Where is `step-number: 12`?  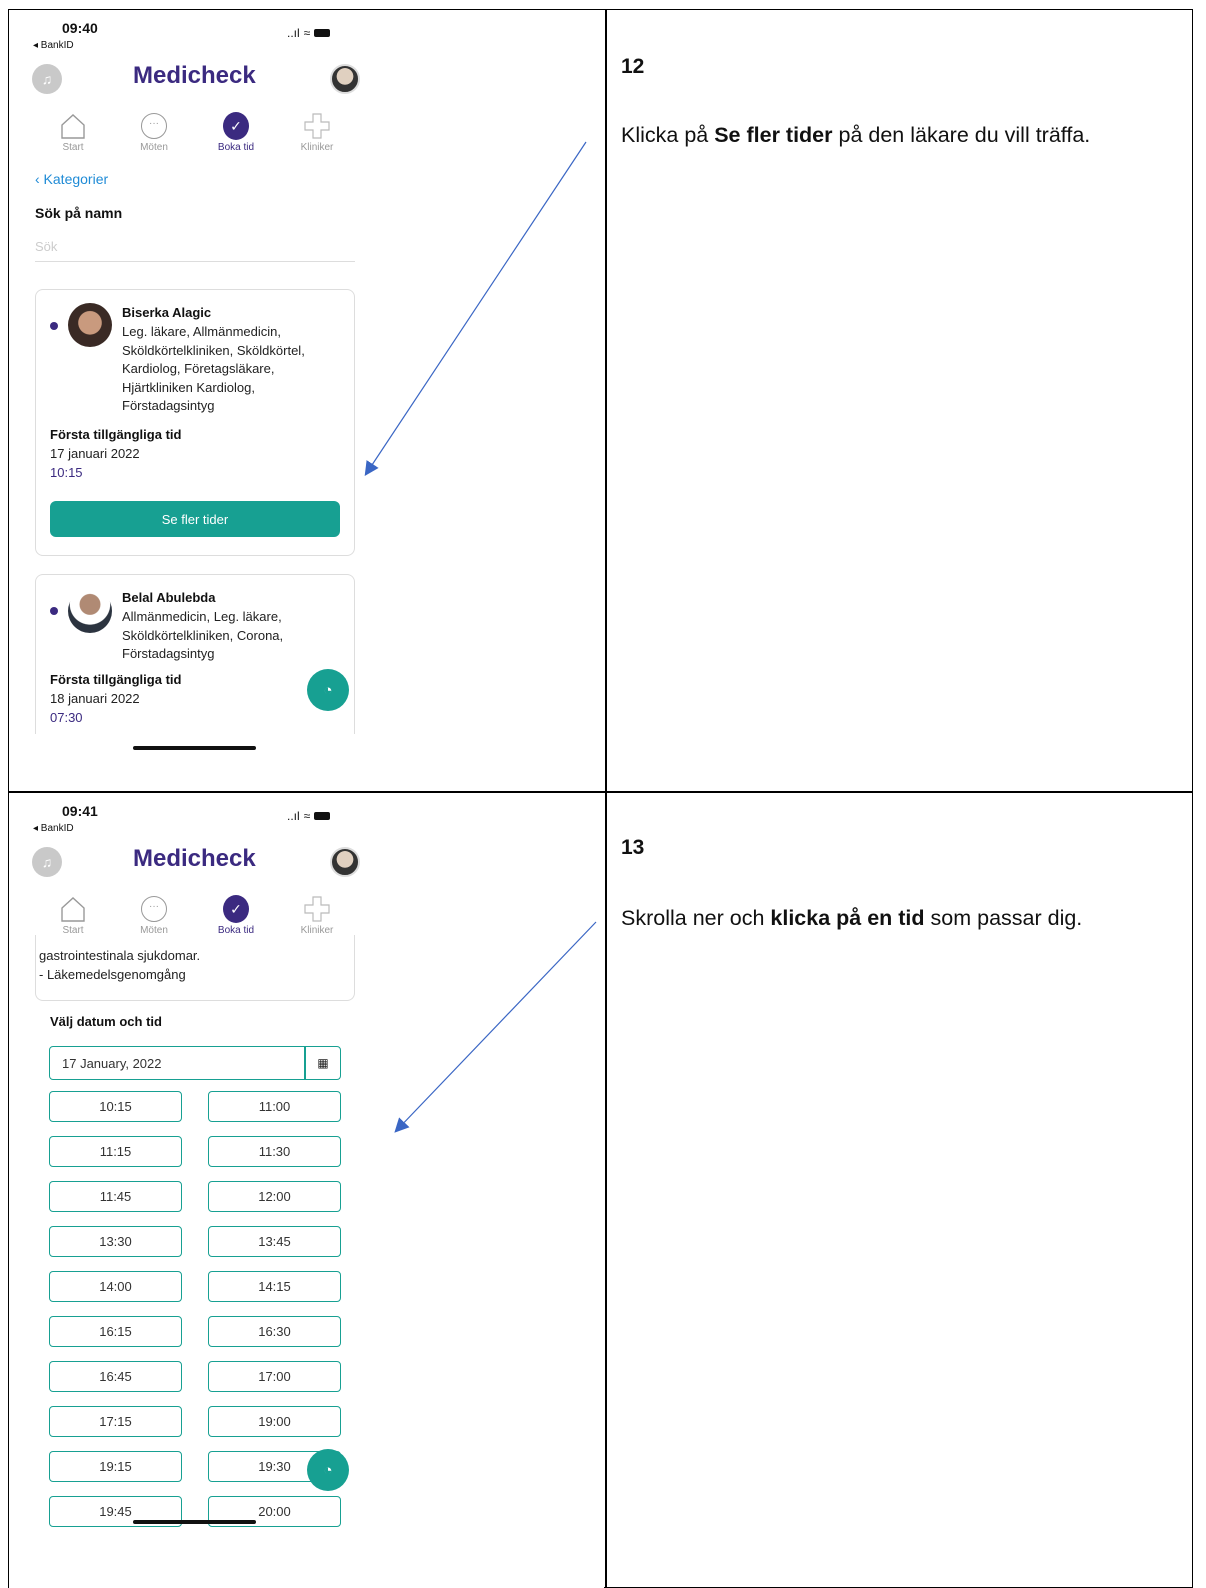 step-number: 12 is located at coordinates (633, 66).